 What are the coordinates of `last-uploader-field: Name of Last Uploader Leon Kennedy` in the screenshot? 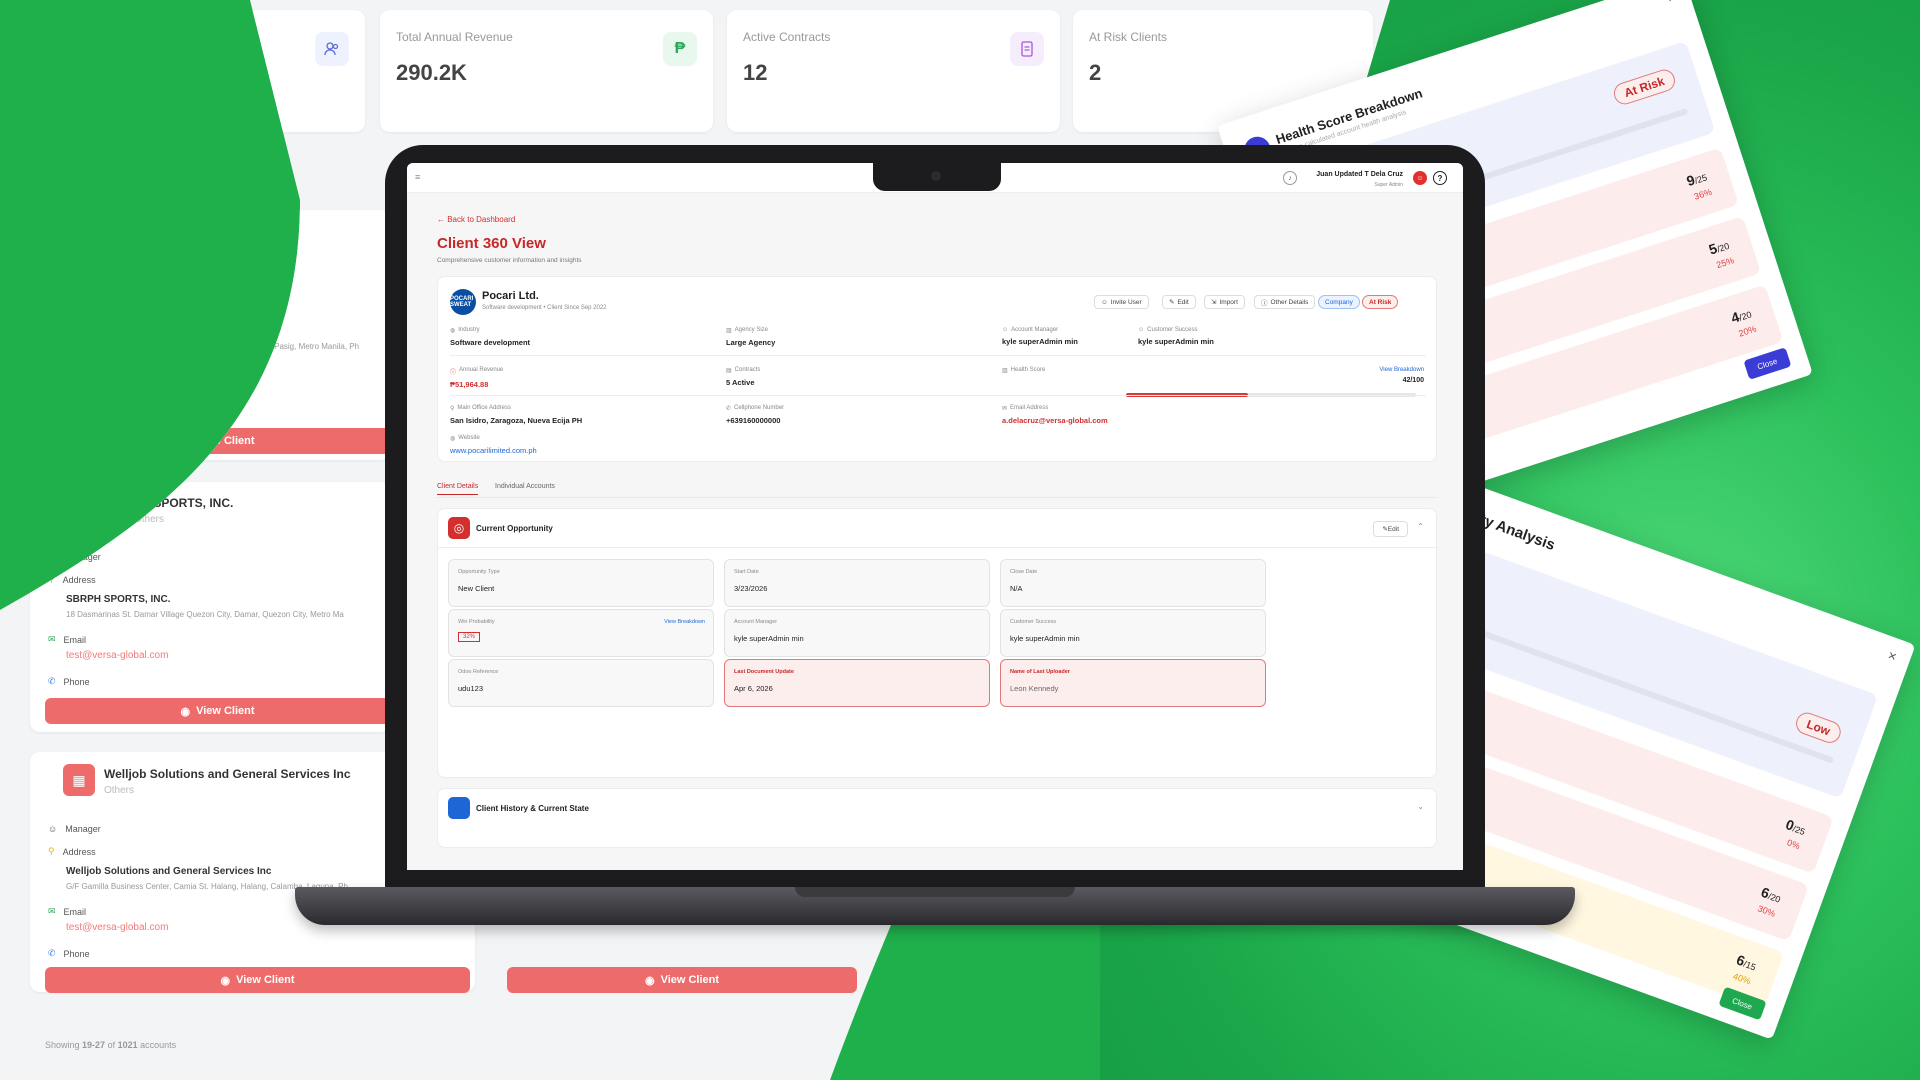 It's located at (1133, 683).